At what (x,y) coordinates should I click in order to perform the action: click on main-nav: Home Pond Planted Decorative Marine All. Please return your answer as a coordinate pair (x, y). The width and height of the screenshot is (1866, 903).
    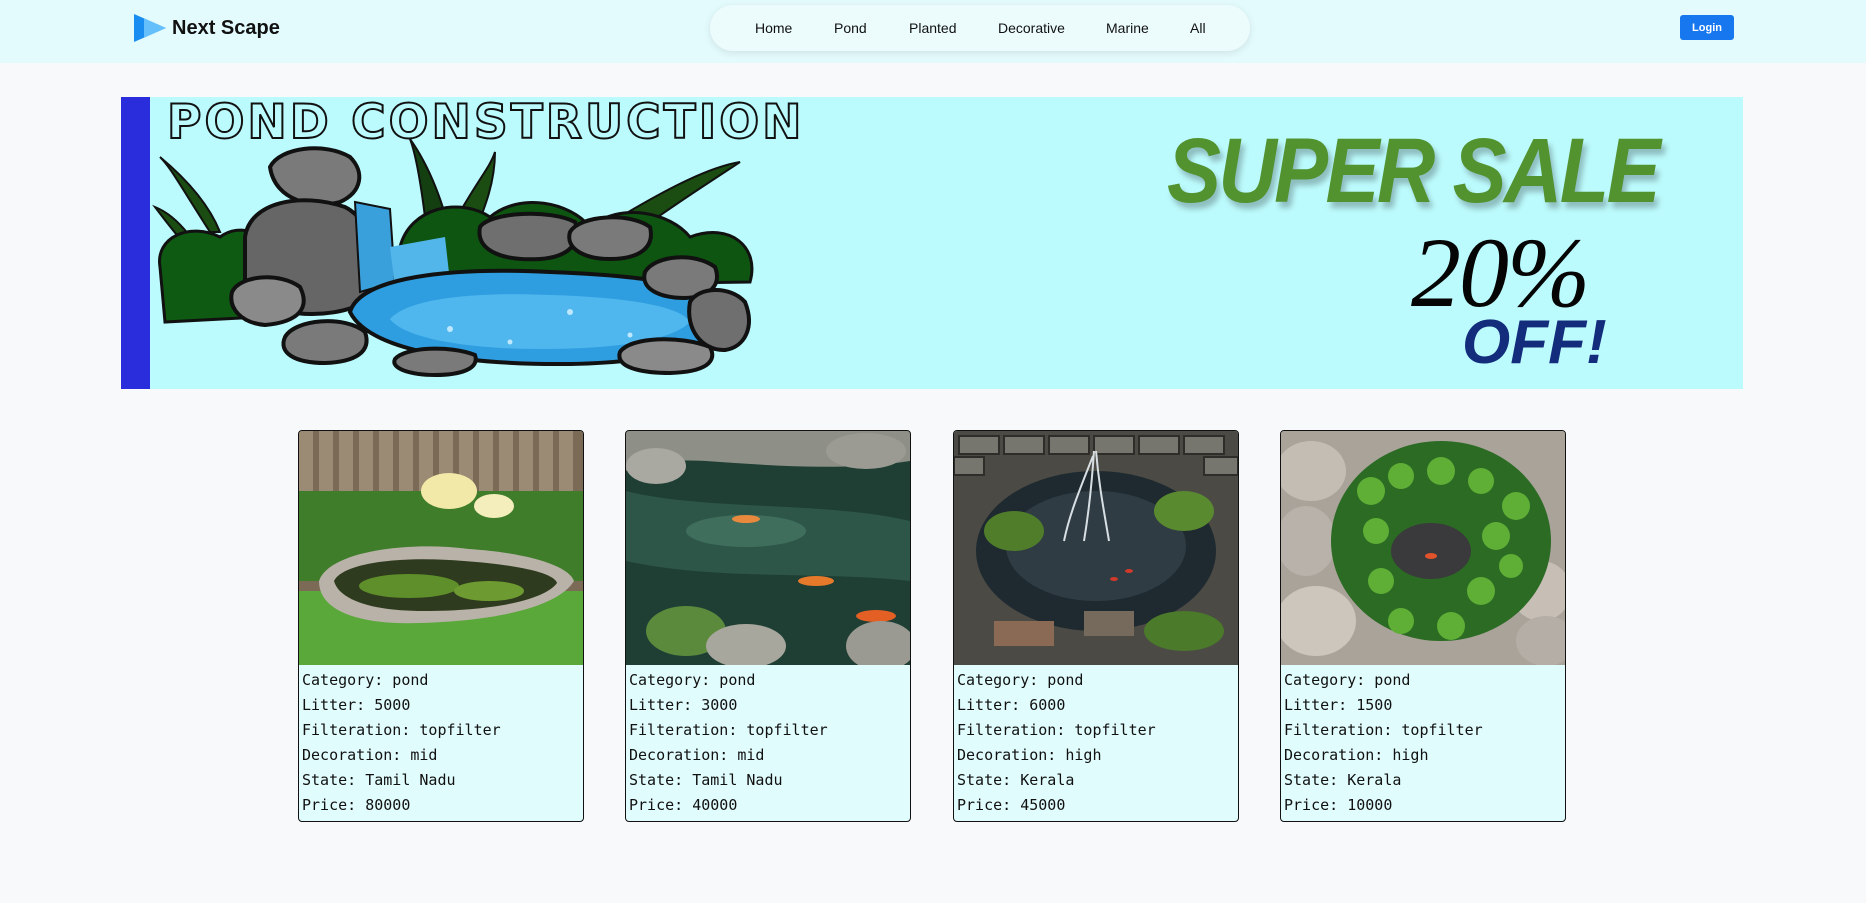
    Looking at the image, I should click on (980, 28).